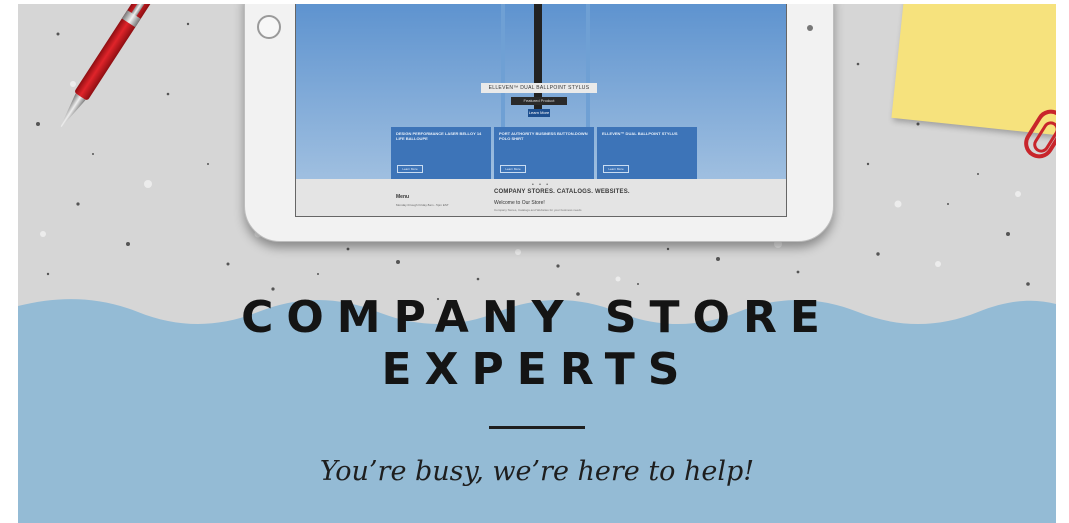 Image resolution: width=1069 pixels, height=523 pixels. Describe the element at coordinates (537, 317) in the screenshot. I see `headline-line-1: COMPANY STORE` at that location.